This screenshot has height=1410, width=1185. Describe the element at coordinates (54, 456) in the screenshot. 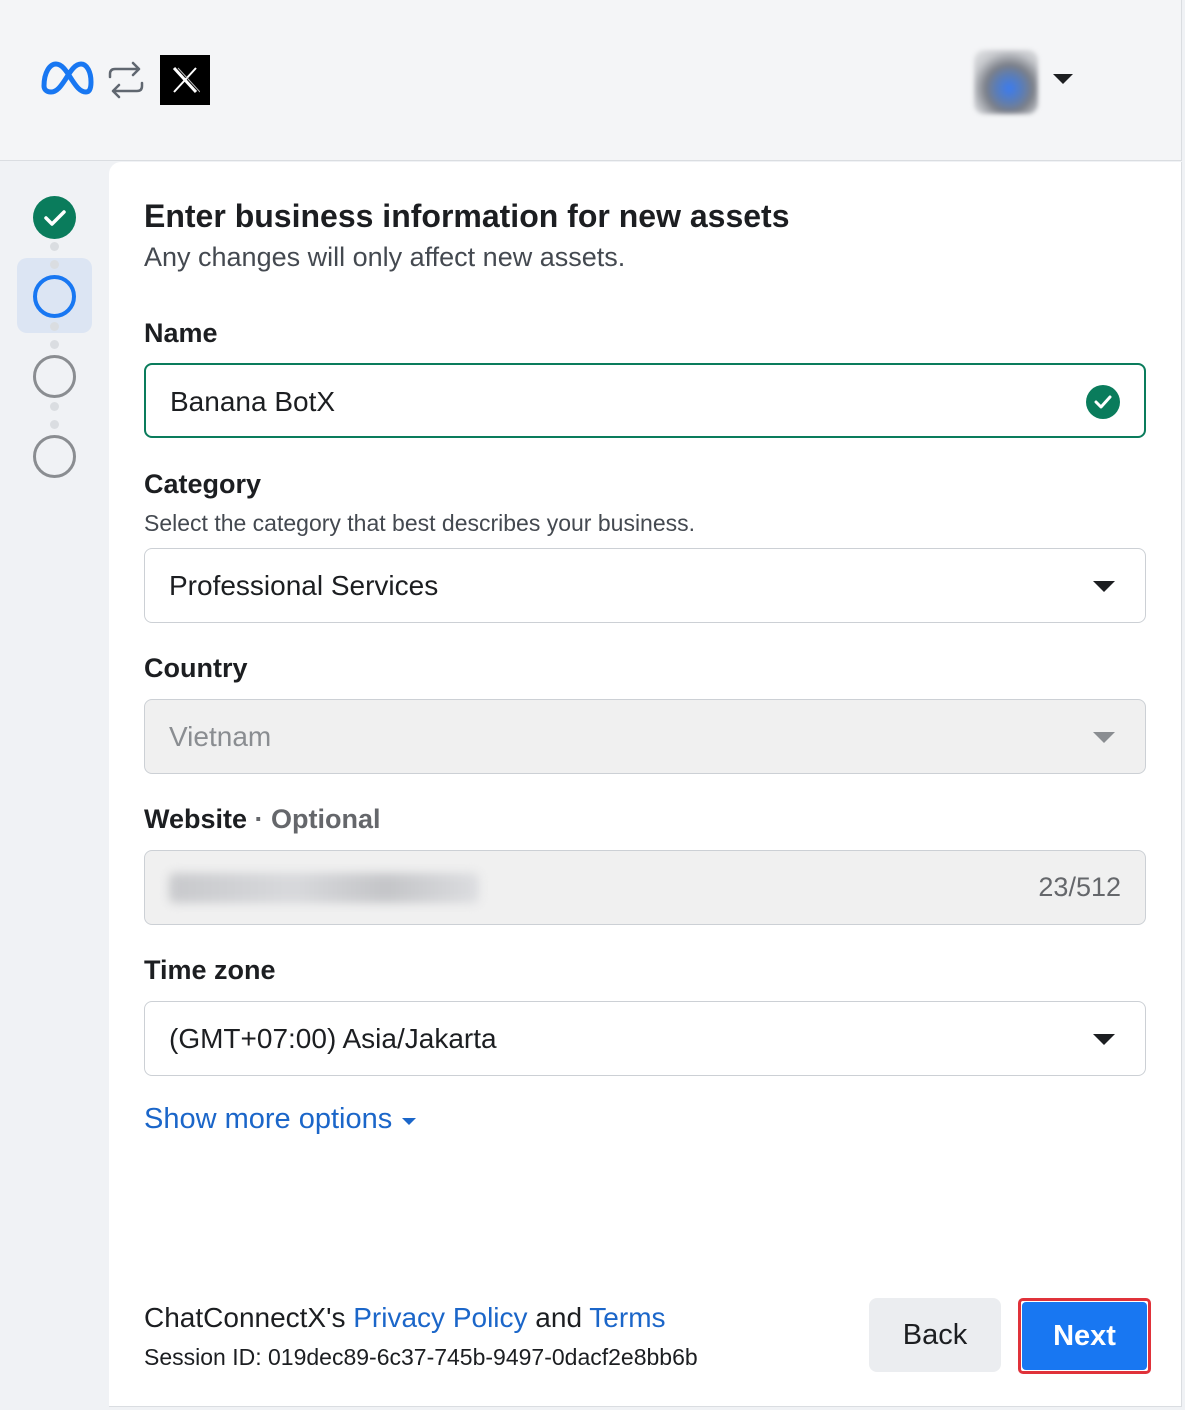

I see `step-4-pending-icon` at that location.